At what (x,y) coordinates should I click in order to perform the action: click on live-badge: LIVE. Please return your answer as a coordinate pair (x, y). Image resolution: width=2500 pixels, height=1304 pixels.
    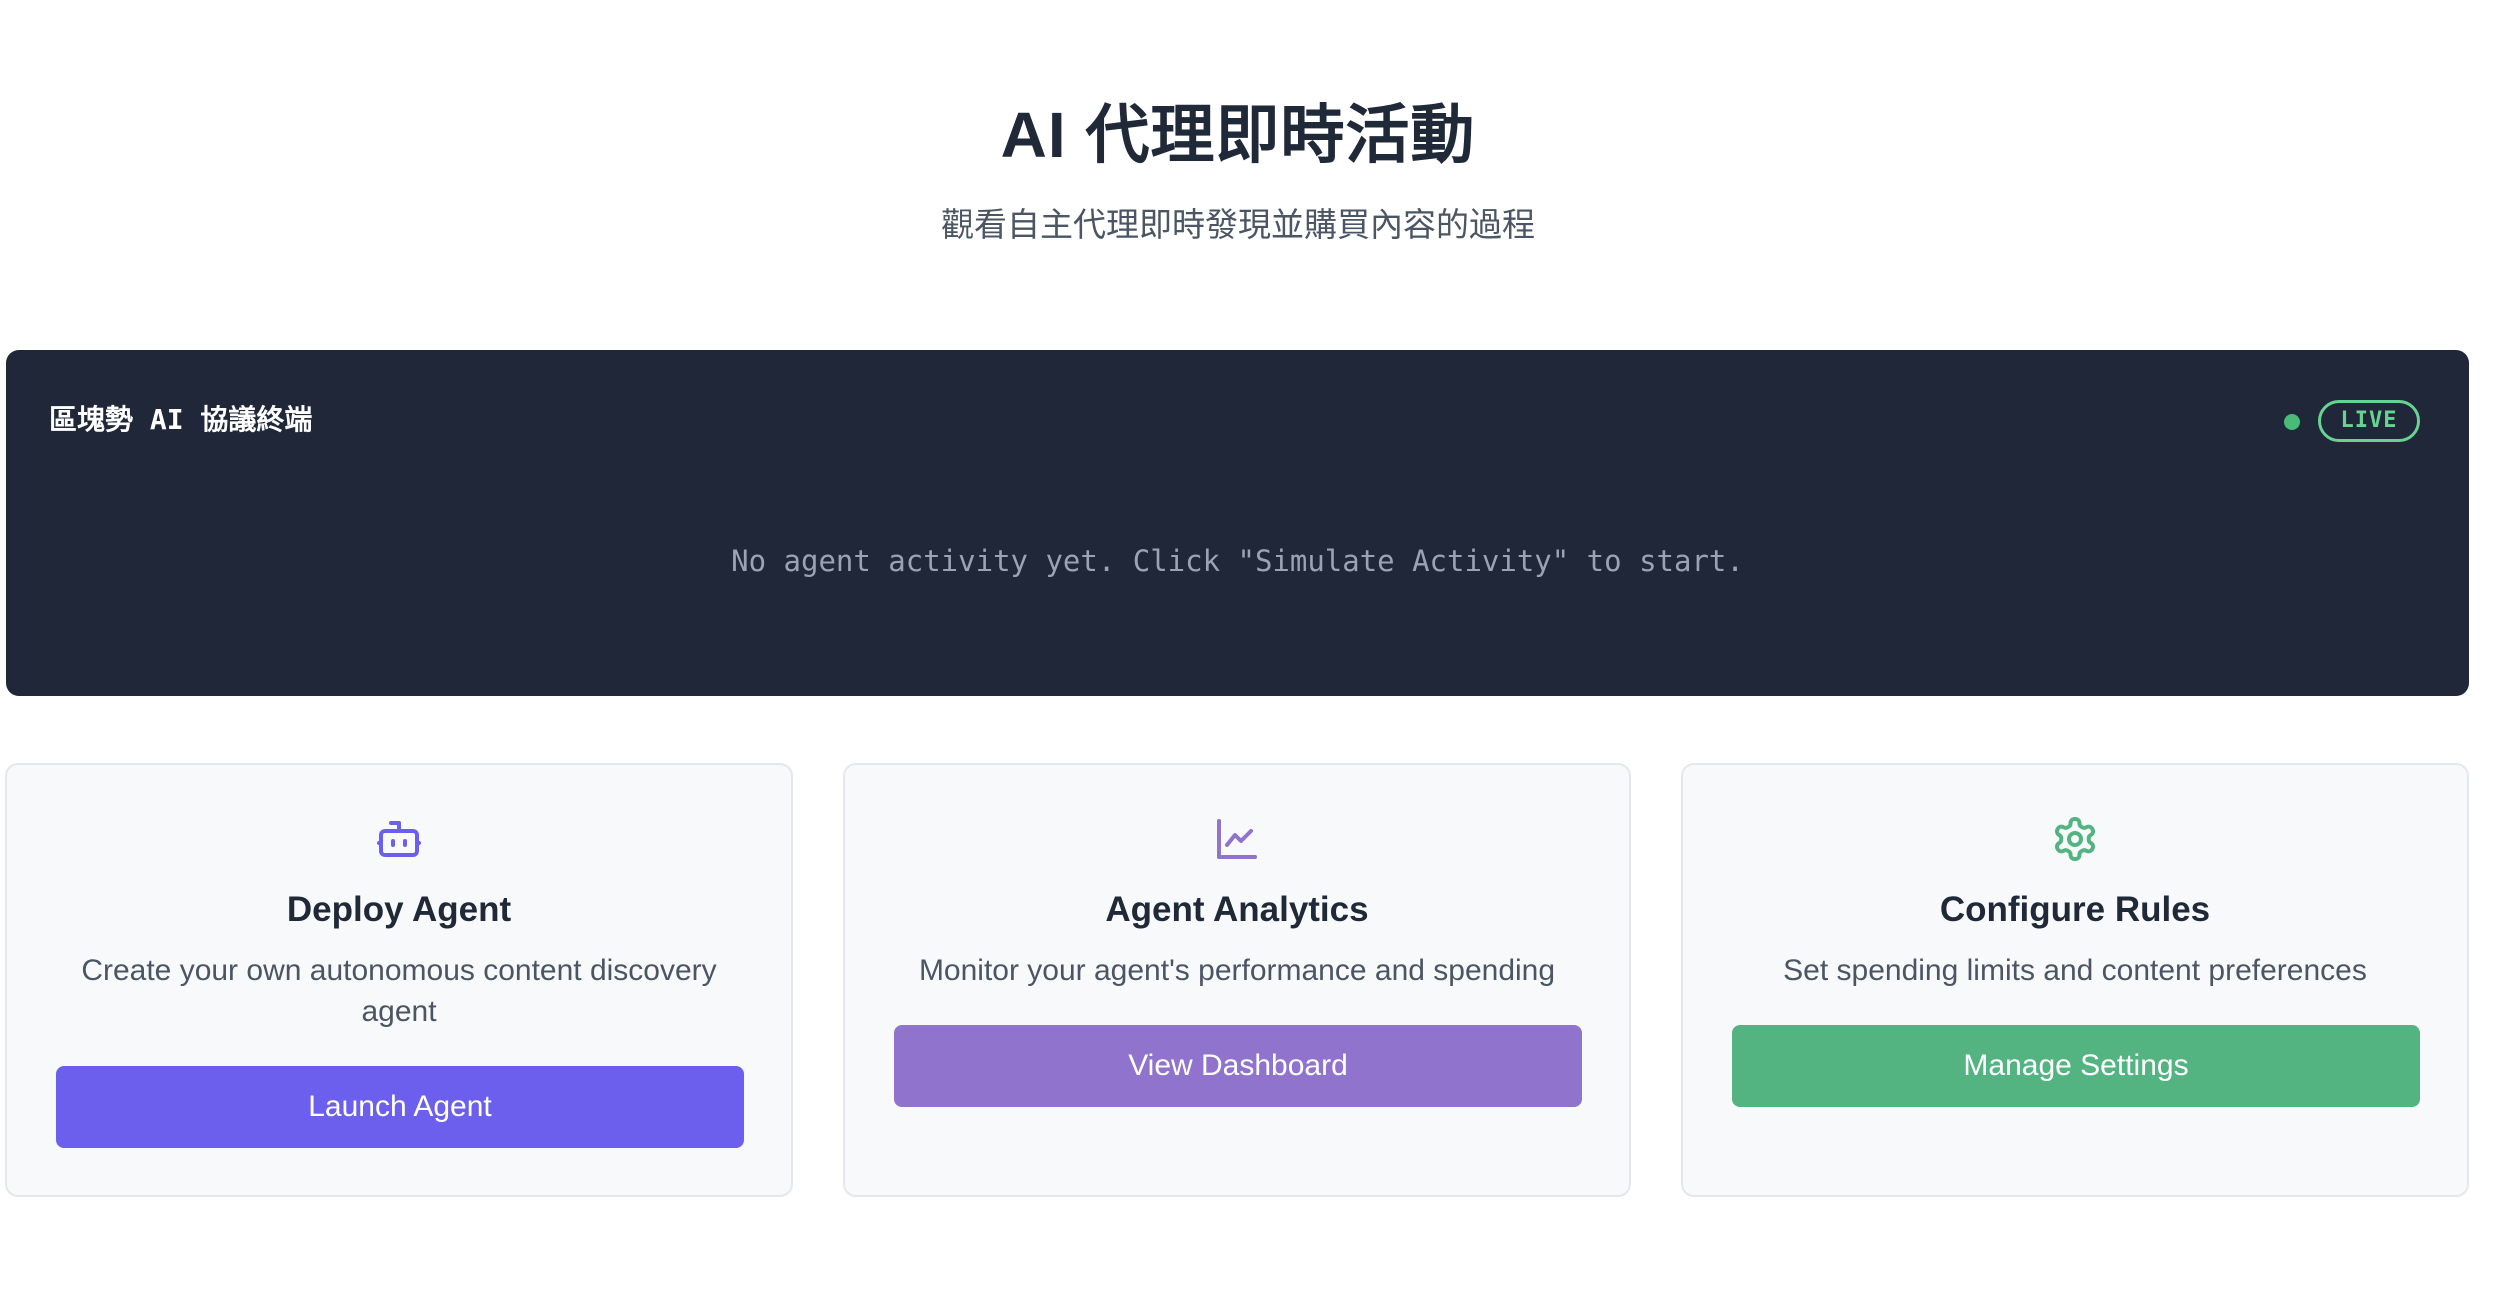
    Looking at the image, I should click on (2369, 421).